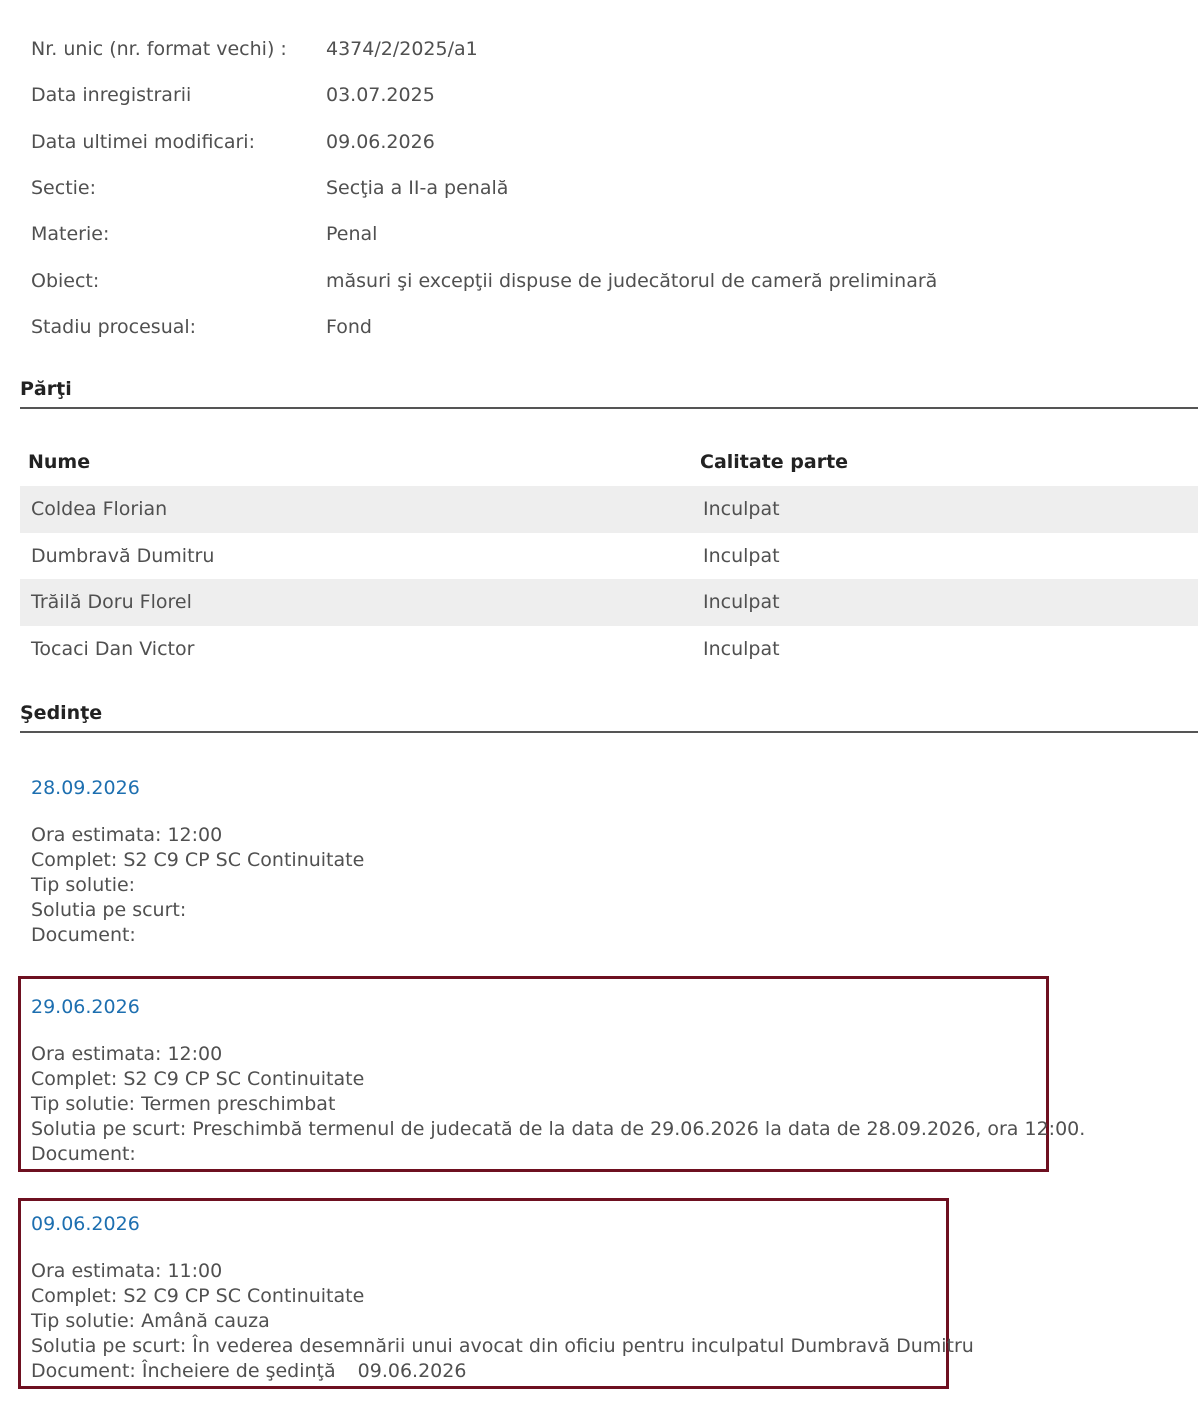  Describe the element at coordinates (606, 142) in the screenshot. I see `info-row-data-modificari: Data ultimei modificari: 09.06.2026` at that location.